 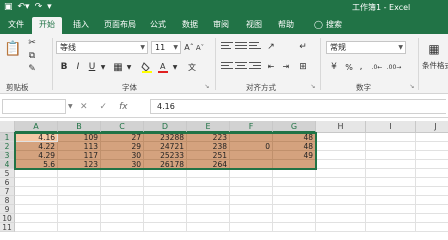 I want to click on borders-icon: ▦, so click(x=118, y=67).